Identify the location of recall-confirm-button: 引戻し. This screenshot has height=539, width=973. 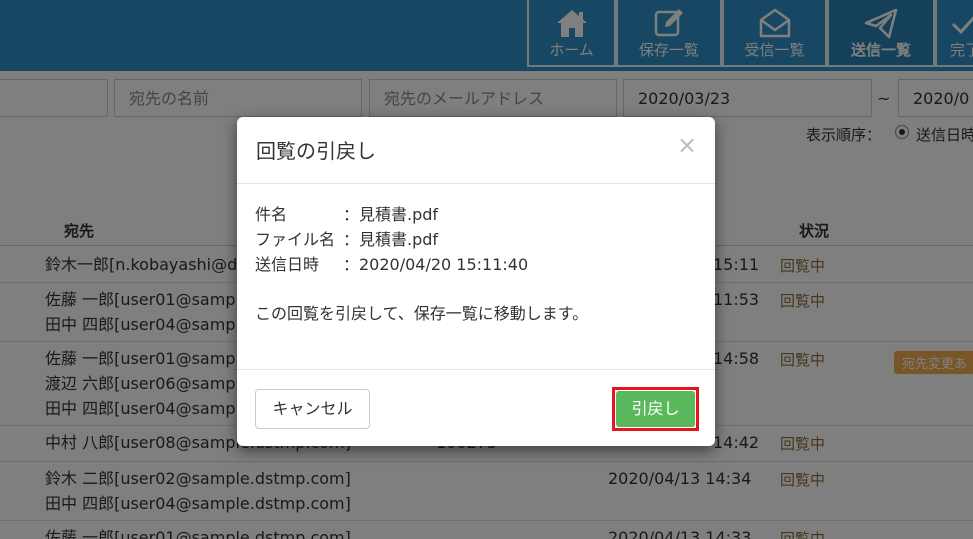
(655, 409).